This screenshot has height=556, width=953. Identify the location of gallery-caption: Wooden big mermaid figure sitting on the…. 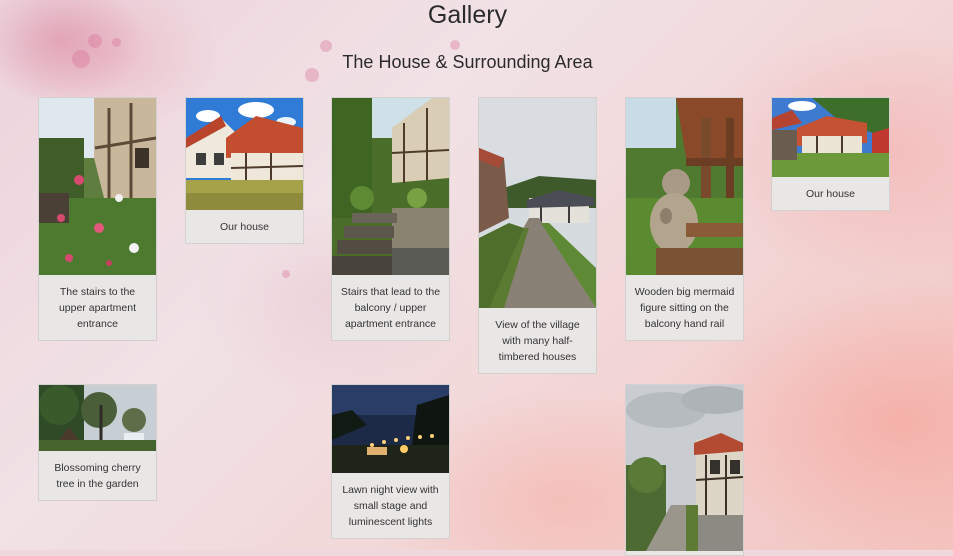
(684, 308).